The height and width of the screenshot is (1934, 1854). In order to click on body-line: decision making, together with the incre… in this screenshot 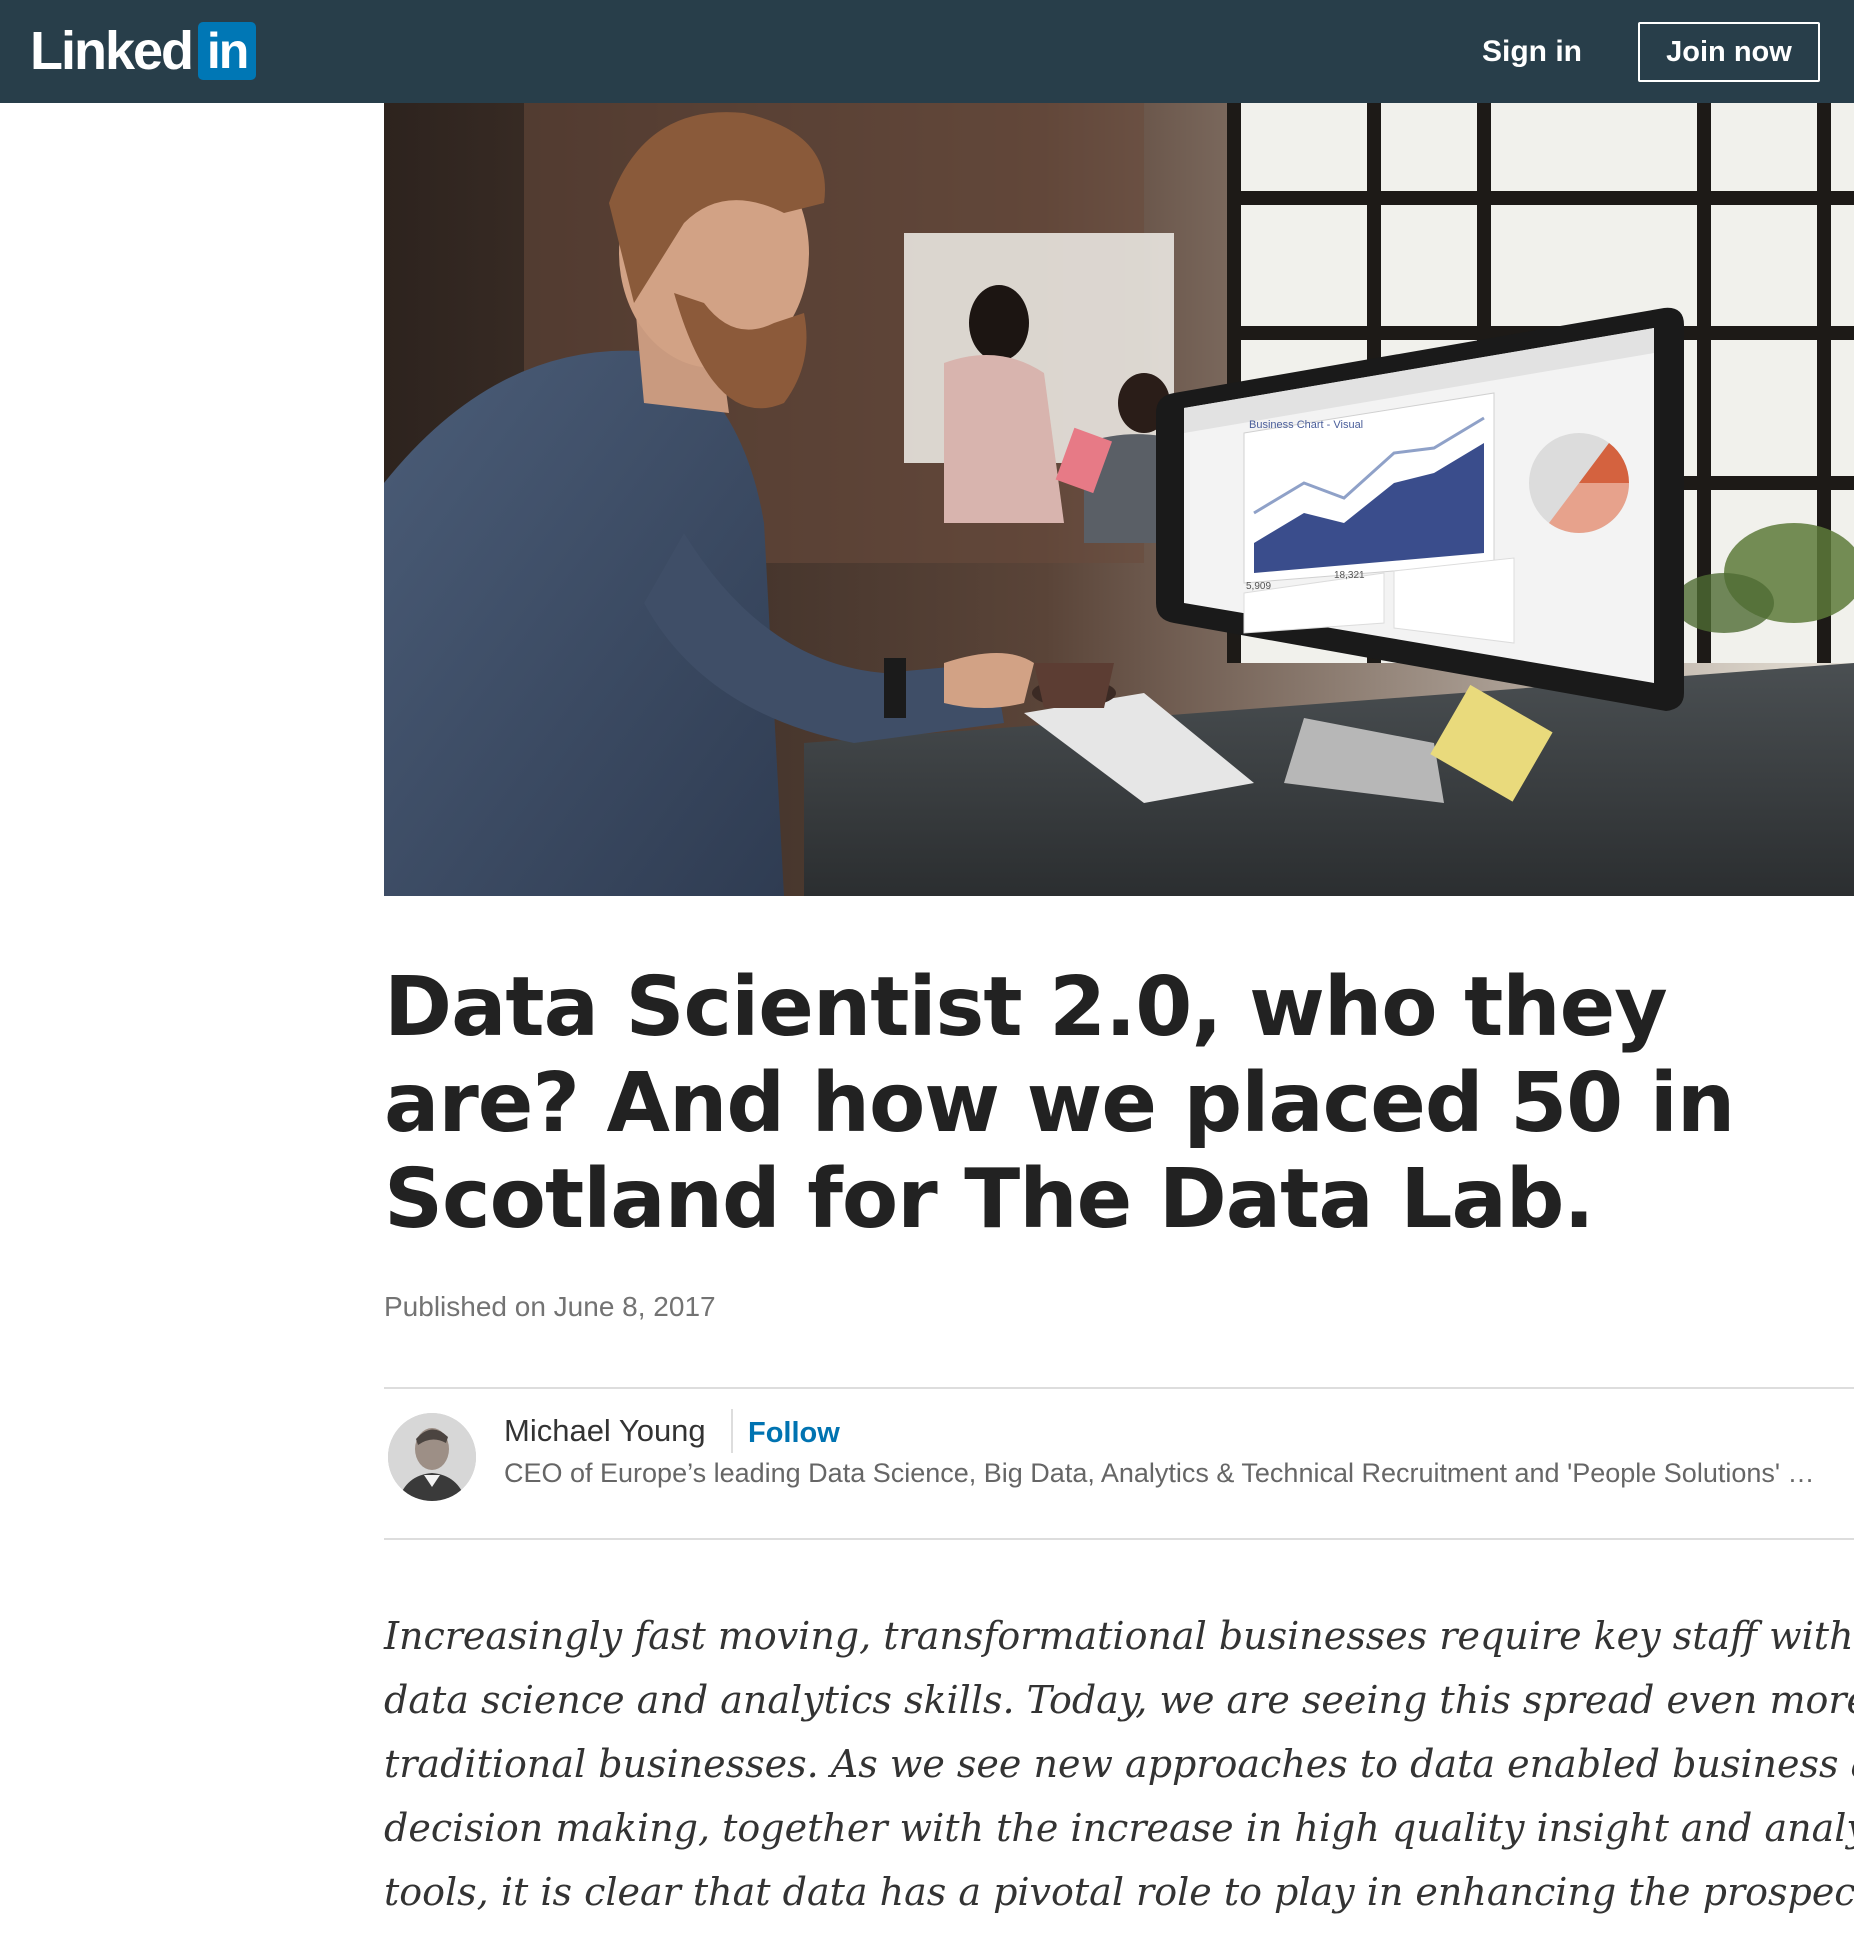, I will do `click(1119, 1828)`.